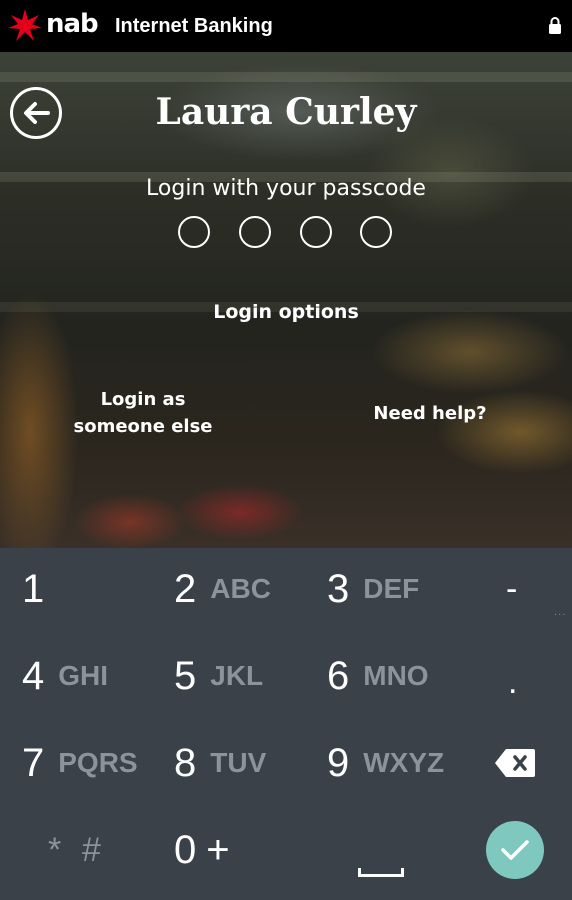 The height and width of the screenshot is (900, 572). What do you see at coordinates (238, 762) in the screenshot?
I see `key-letters: TUV` at bounding box center [238, 762].